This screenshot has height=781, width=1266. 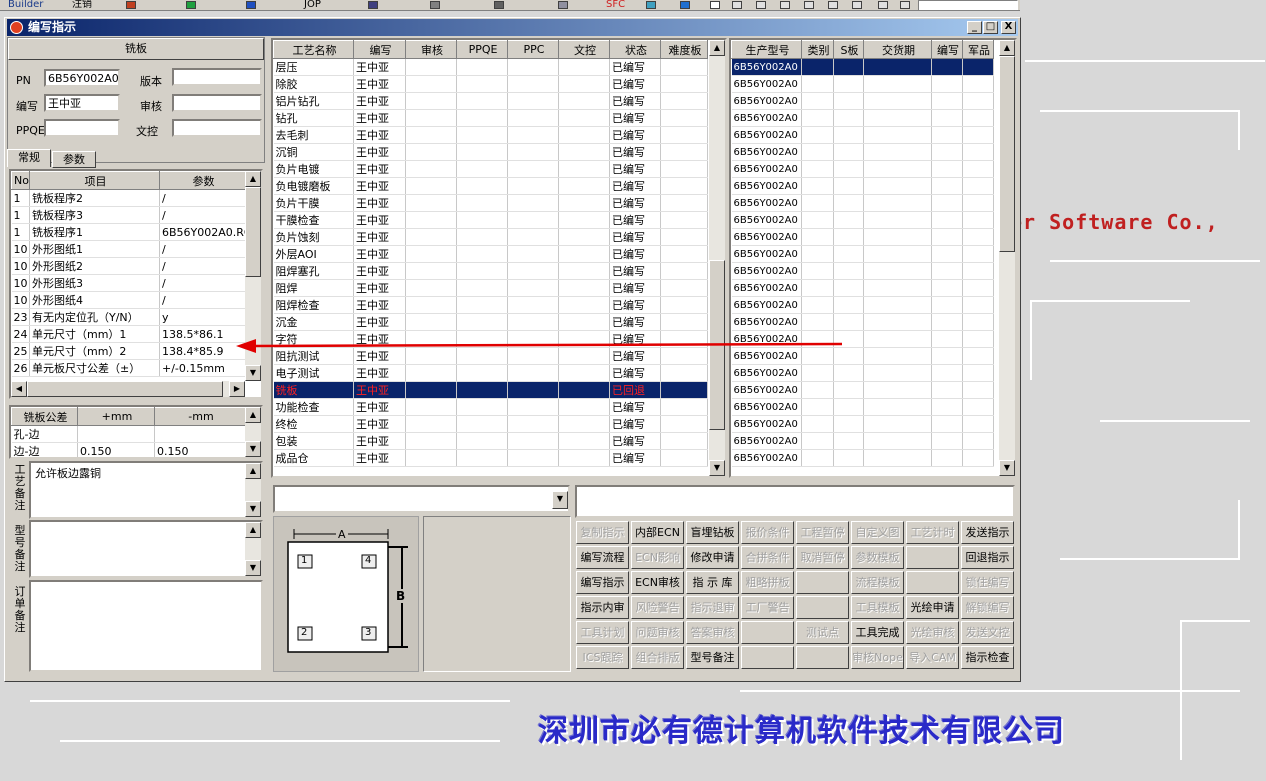 I want to click on dropdown-arrow-icon: ▼, so click(x=560, y=500).